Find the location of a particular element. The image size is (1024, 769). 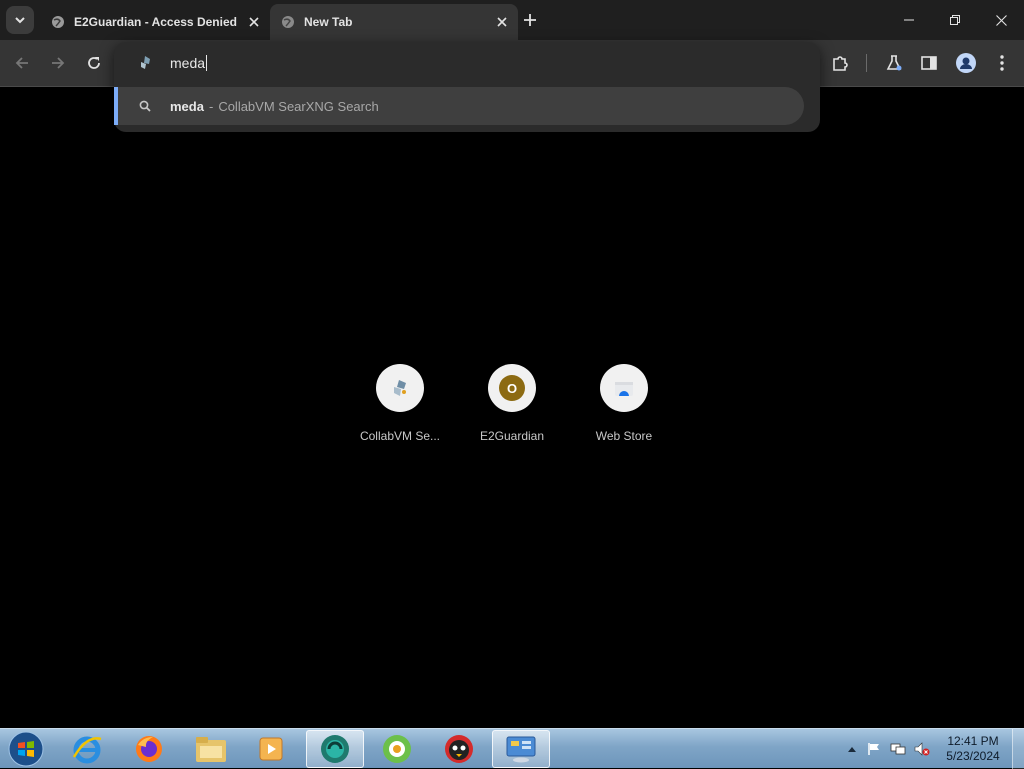

tab-strip: E2Guardian - Access Denied New Tab is located at coordinates (512, 20).